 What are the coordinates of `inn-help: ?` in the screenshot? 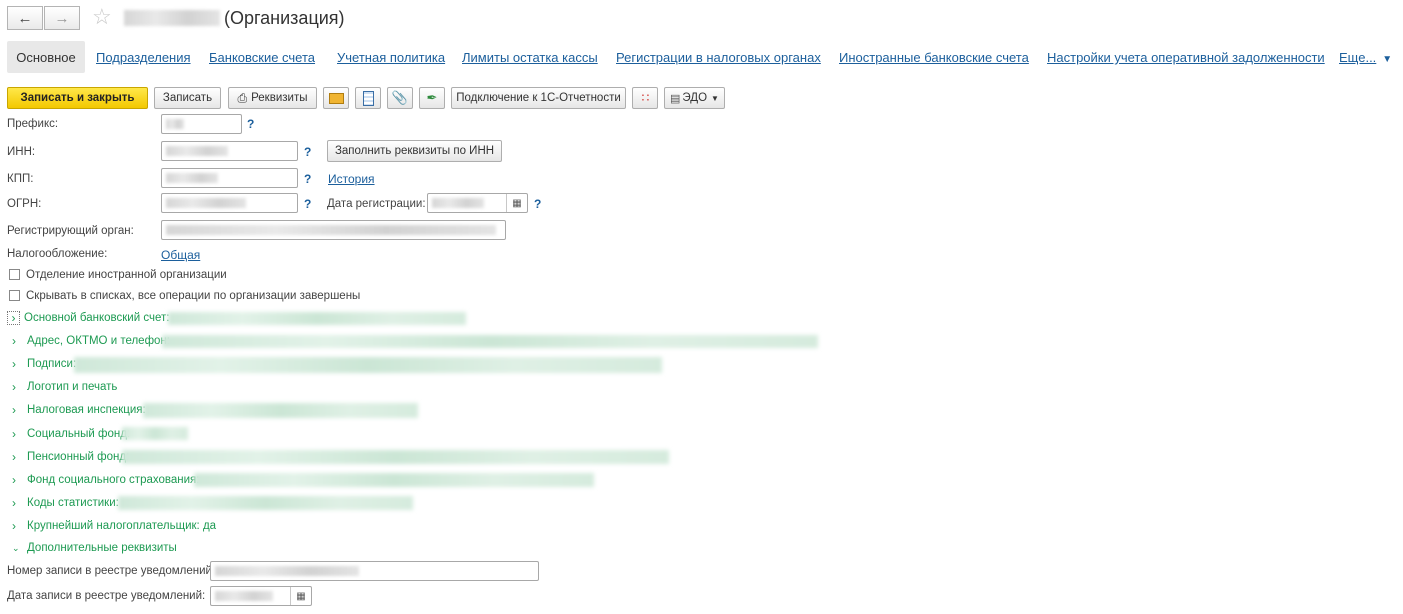 It's located at (307, 152).